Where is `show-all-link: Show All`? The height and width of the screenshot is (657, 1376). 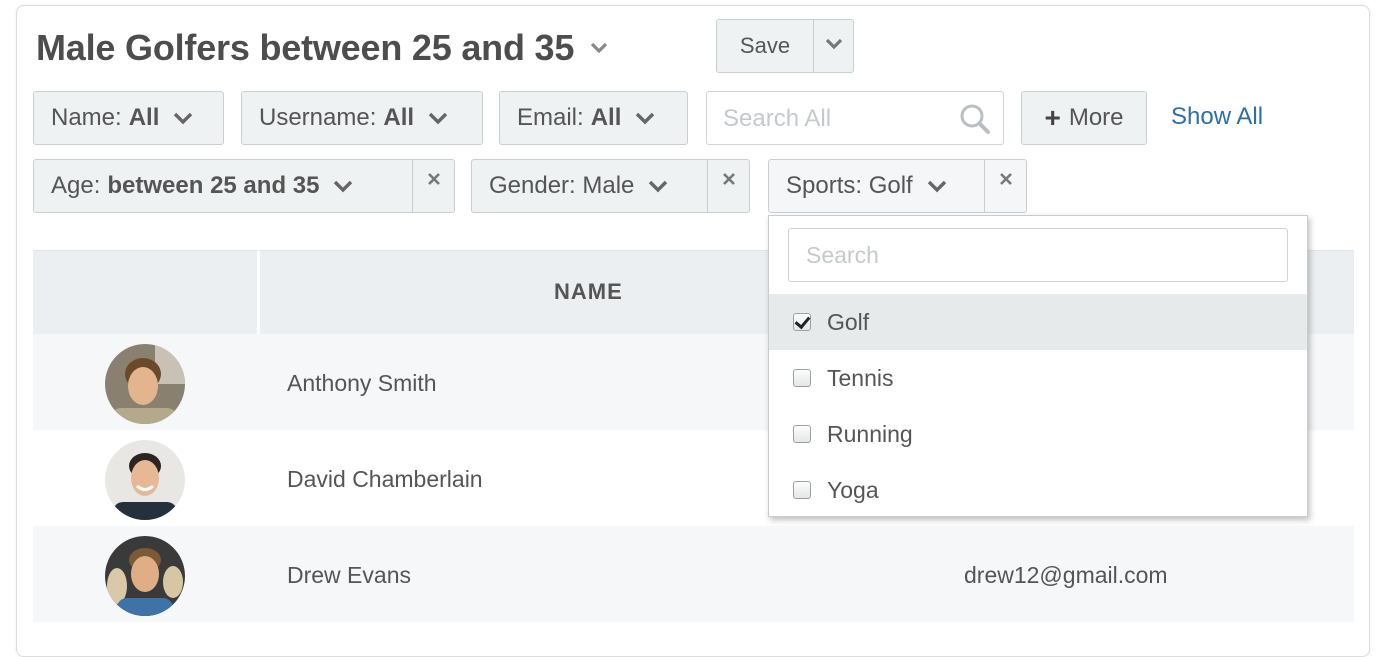 show-all-link: Show All is located at coordinates (1217, 117).